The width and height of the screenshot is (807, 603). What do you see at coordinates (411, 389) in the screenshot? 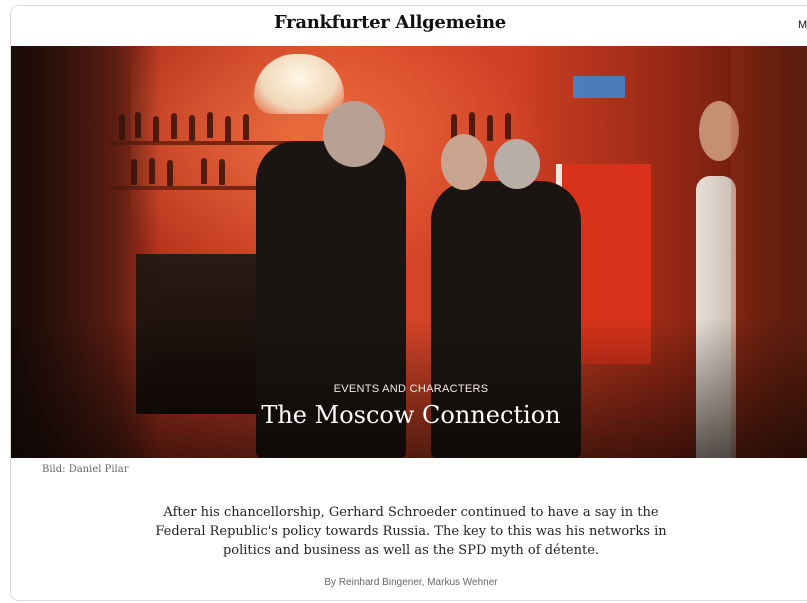
I see `article-kicker: EVENTS AND CHARACTERS` at bounding box center [411, 389].